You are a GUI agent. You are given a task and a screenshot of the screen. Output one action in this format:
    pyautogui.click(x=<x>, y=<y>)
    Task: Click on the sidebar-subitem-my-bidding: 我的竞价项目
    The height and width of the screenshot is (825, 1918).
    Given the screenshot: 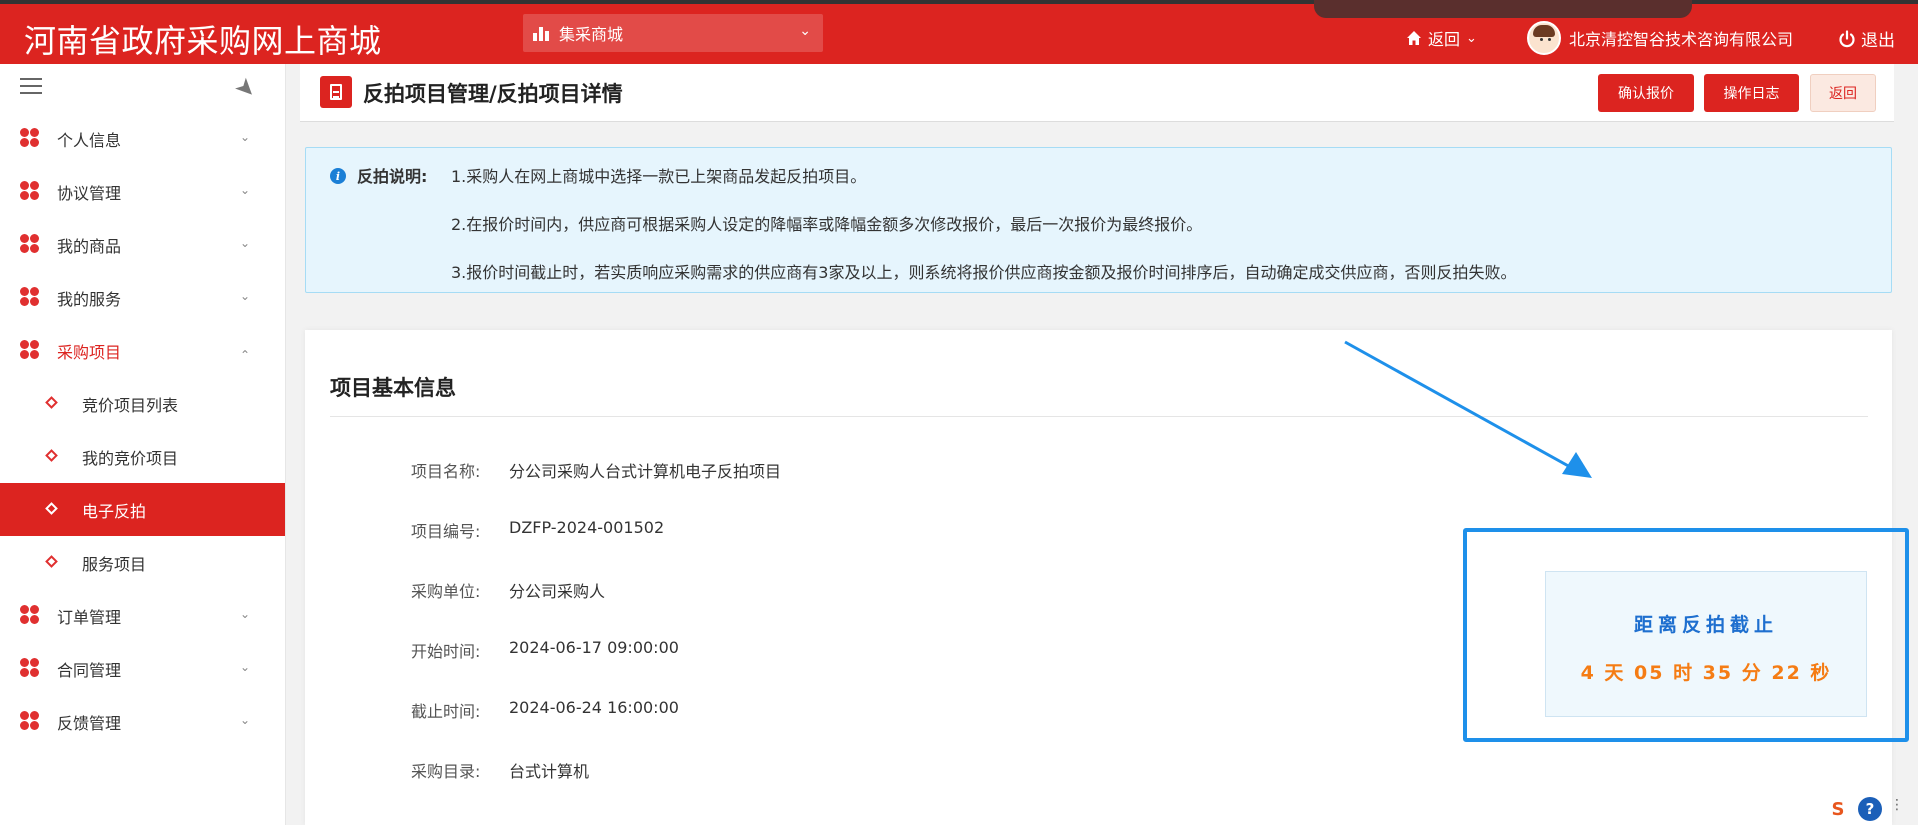 What is the action you would take?
    pyautogui.click(x=142, y=456)
    